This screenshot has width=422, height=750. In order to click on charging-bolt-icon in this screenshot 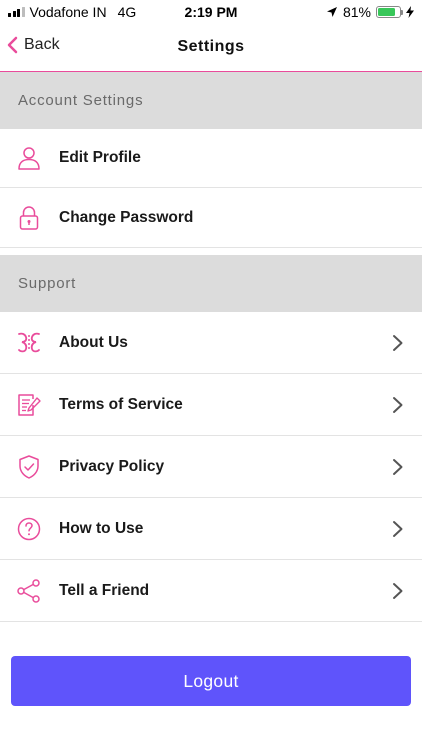, I will do `click(410, 12)`.